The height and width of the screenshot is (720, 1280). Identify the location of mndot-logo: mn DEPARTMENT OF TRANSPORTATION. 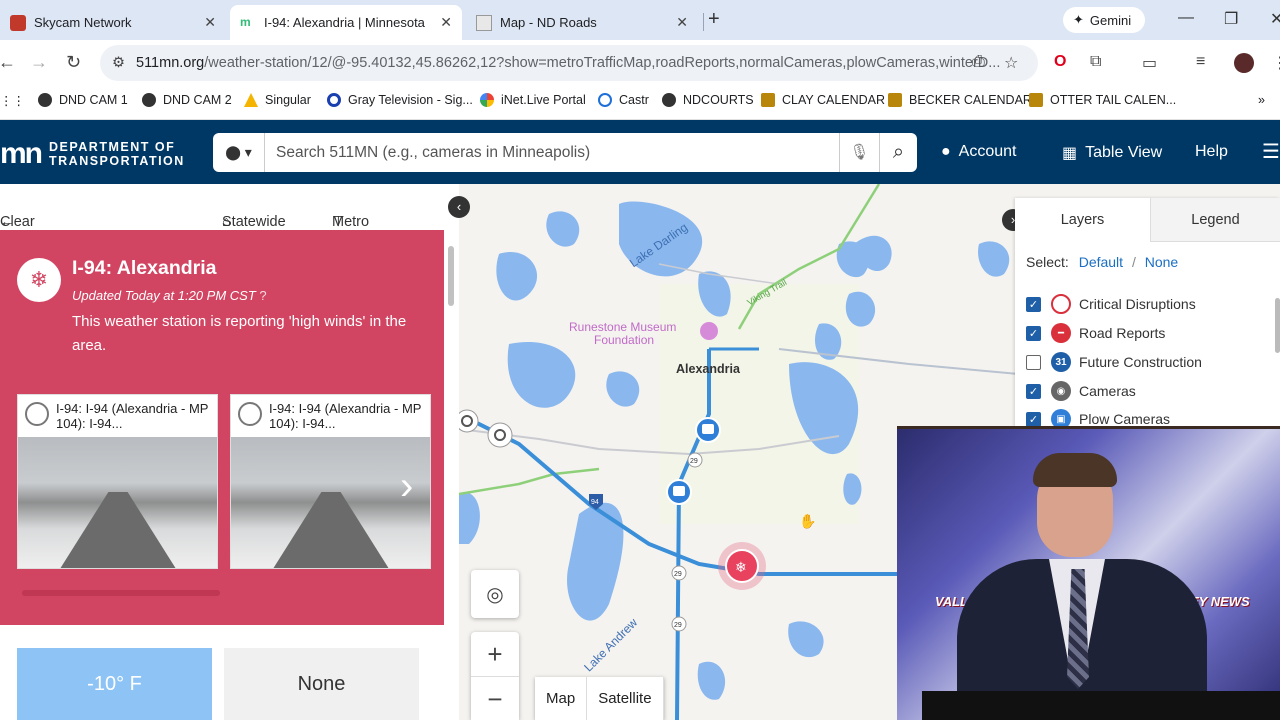
(92, 154).